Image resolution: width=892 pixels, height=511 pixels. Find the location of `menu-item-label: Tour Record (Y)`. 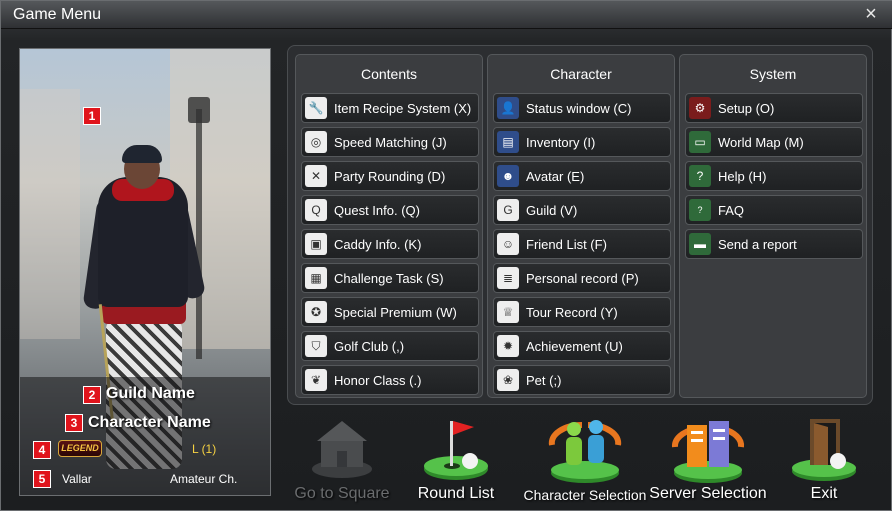

menu-item-label: Tour Record (Y) is located at coordinates (572, 312).